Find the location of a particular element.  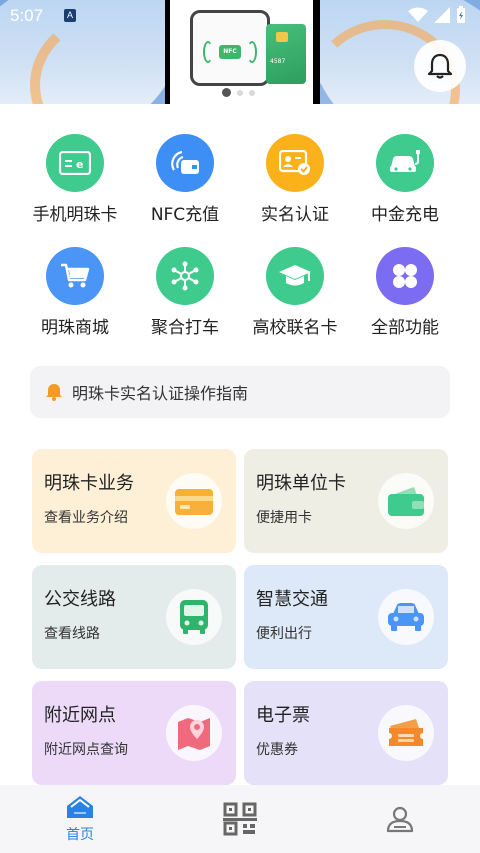

bus-icon is located at coordinates (194, 617).